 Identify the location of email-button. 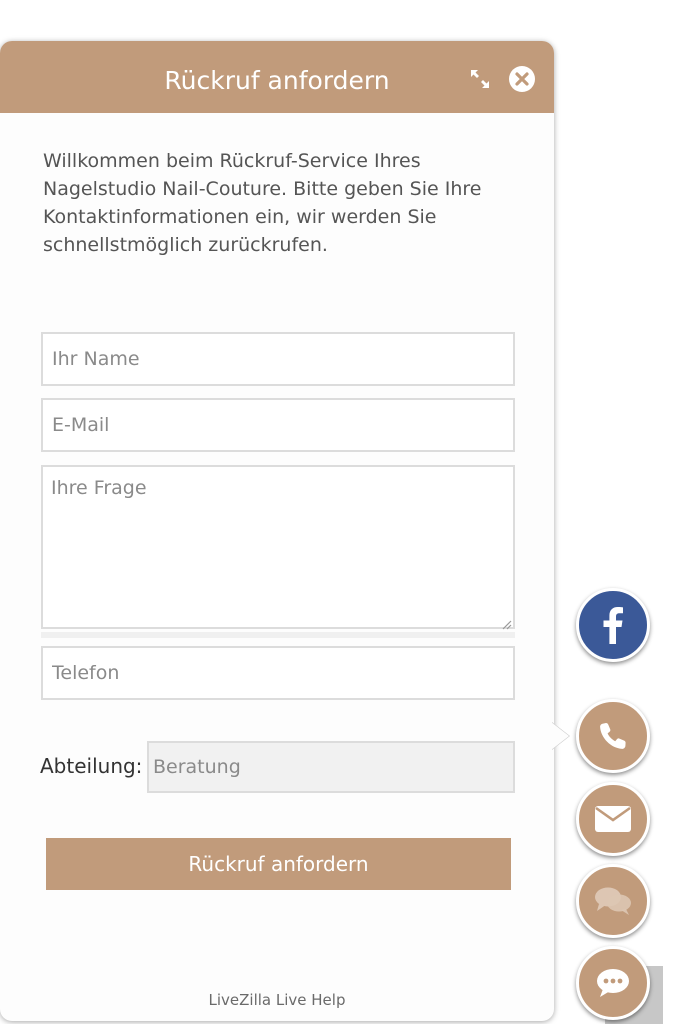
(613, 819).